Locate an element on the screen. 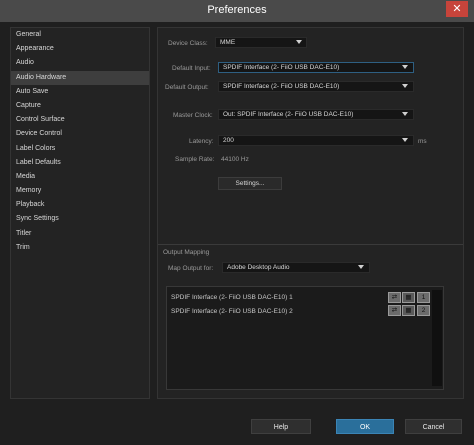 This screenshot has width=474, height=445. ok-button: OK is located at coordinates (365, 426).